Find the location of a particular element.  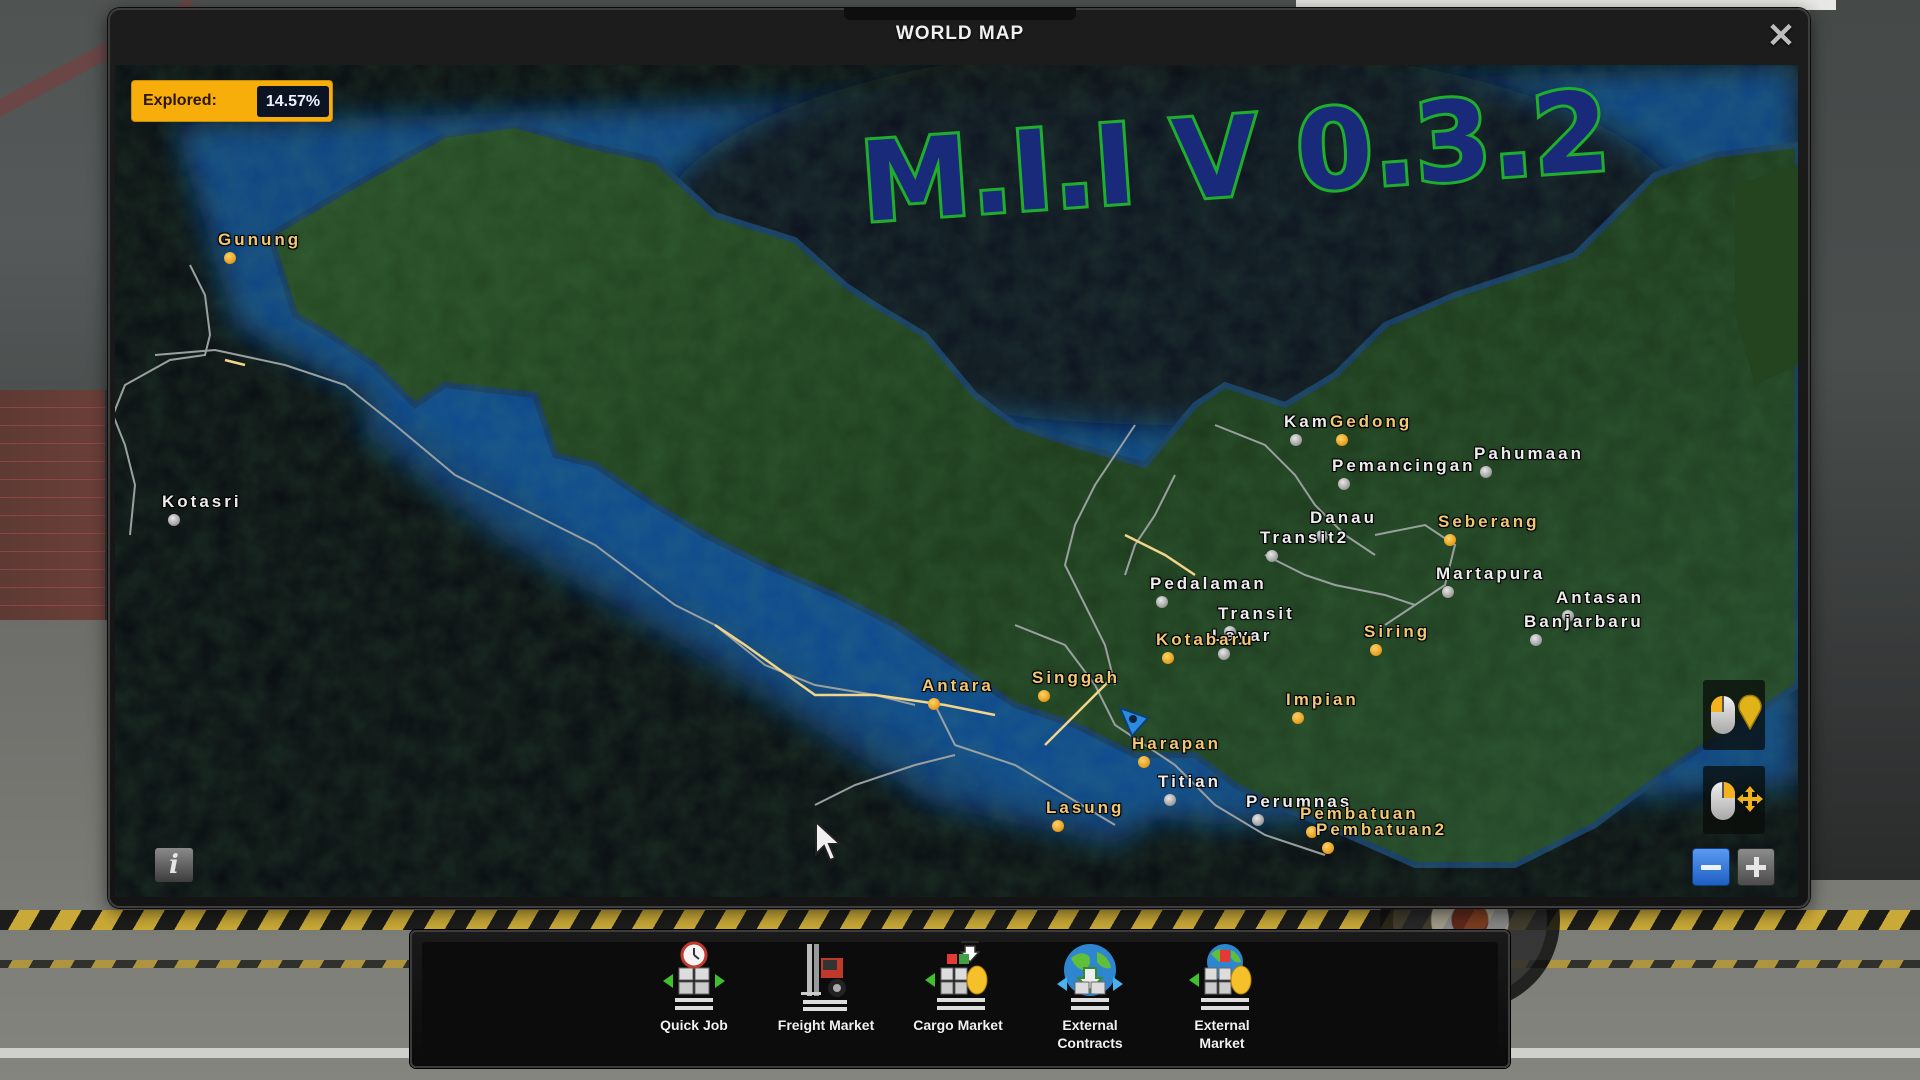

city-label: Transit2 is located at coordinates (1305, 537).